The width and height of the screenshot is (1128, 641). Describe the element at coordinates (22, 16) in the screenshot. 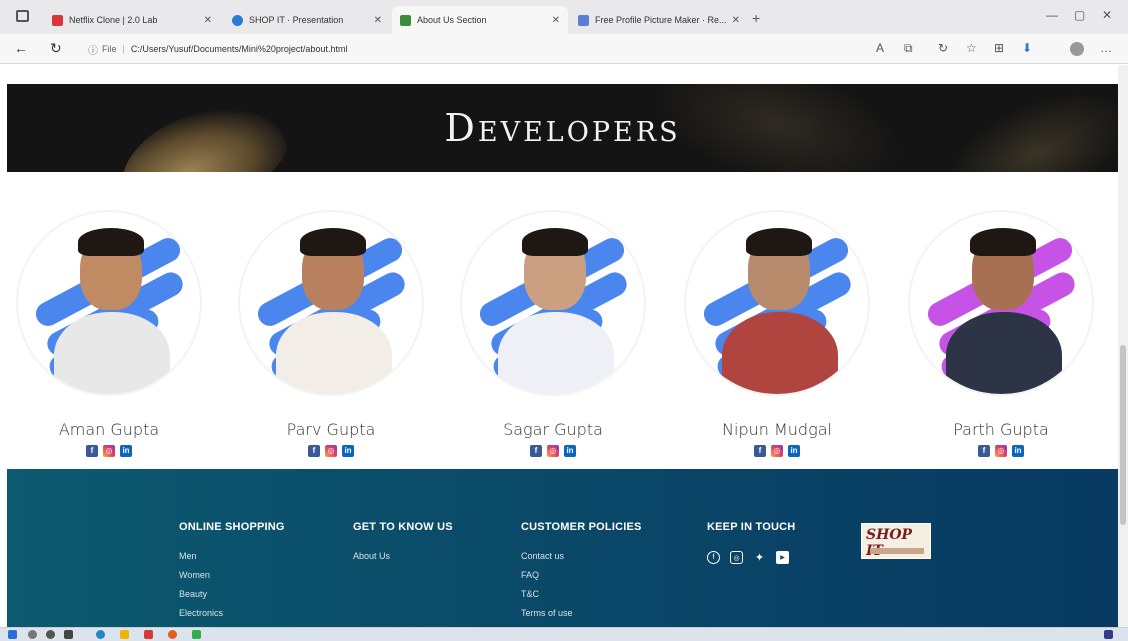

I see `window-menu-icon` at that location.